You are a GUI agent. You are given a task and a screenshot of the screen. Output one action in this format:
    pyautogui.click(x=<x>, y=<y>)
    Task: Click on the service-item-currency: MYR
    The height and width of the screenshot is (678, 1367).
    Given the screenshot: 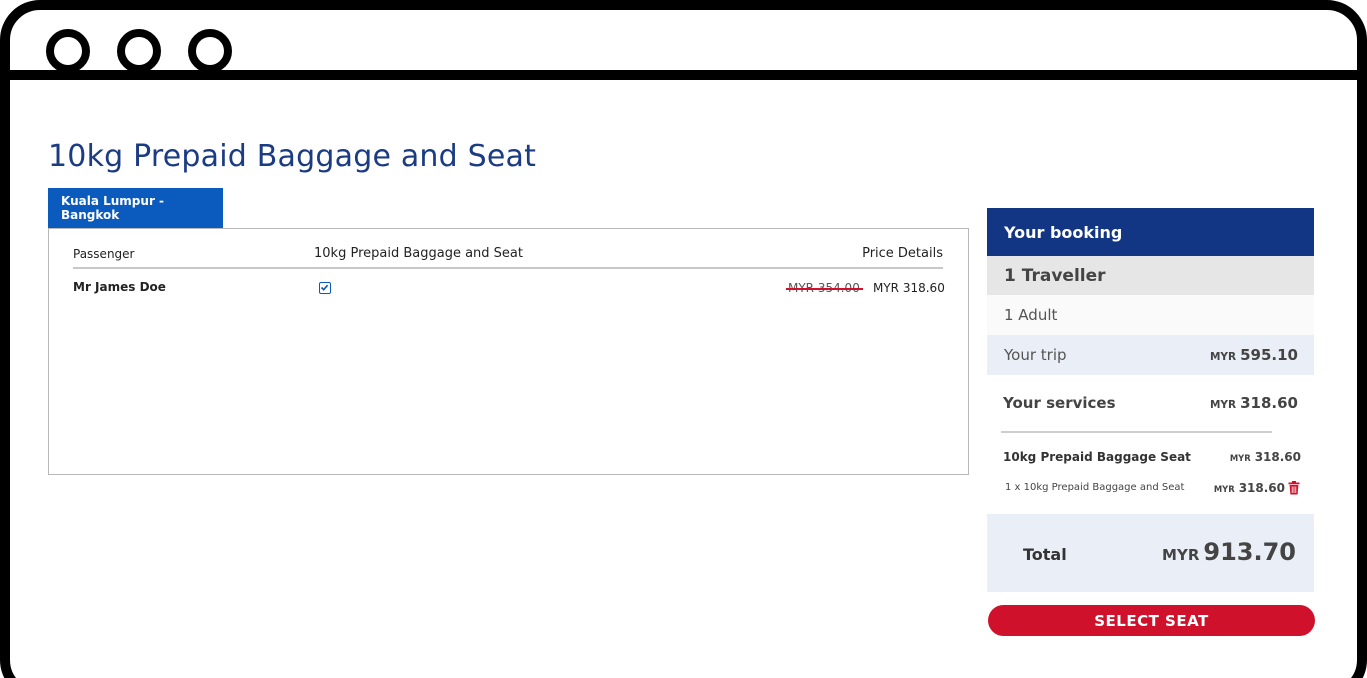 What is the action you would take?
    pyautogui.click(x=1240, y=458)
    